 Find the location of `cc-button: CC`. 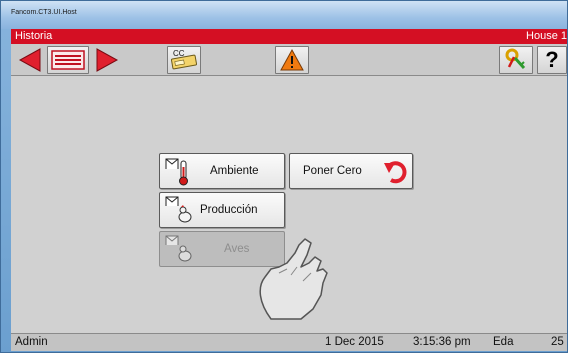

cc-button: CC is located at coordinates (184, 60).